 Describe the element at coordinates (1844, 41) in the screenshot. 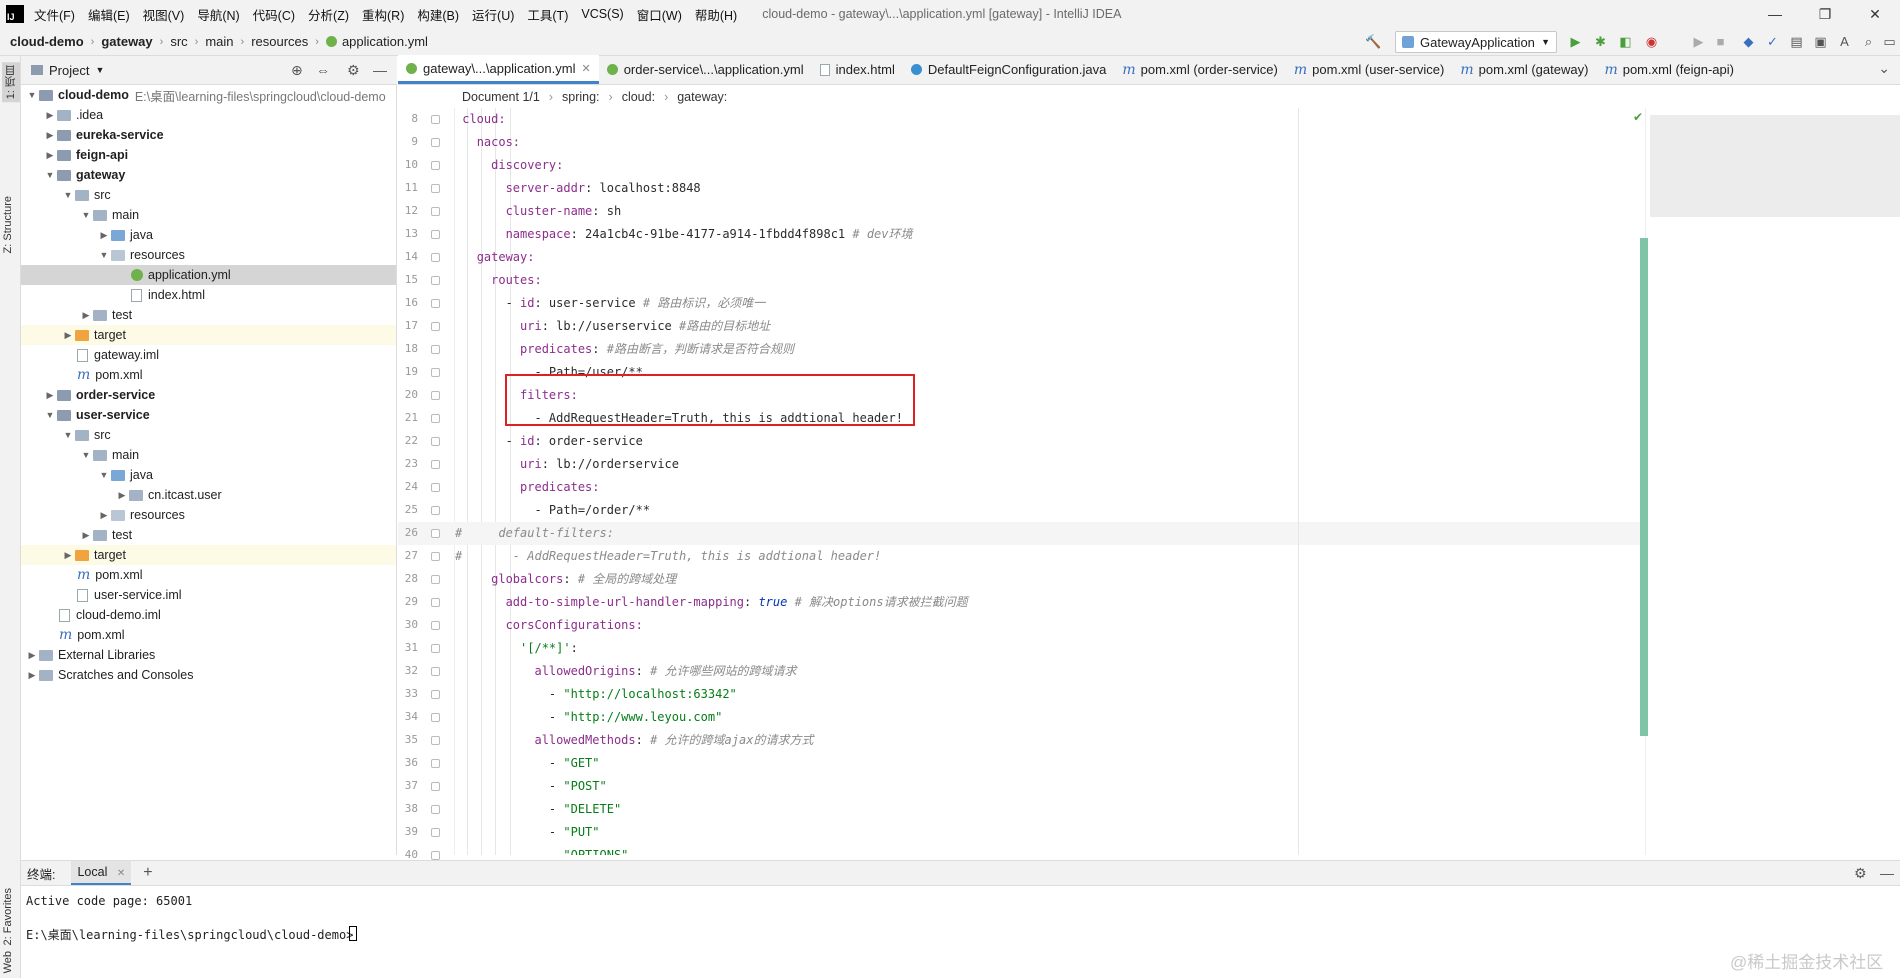

I see `translate-icon: A` at that location.